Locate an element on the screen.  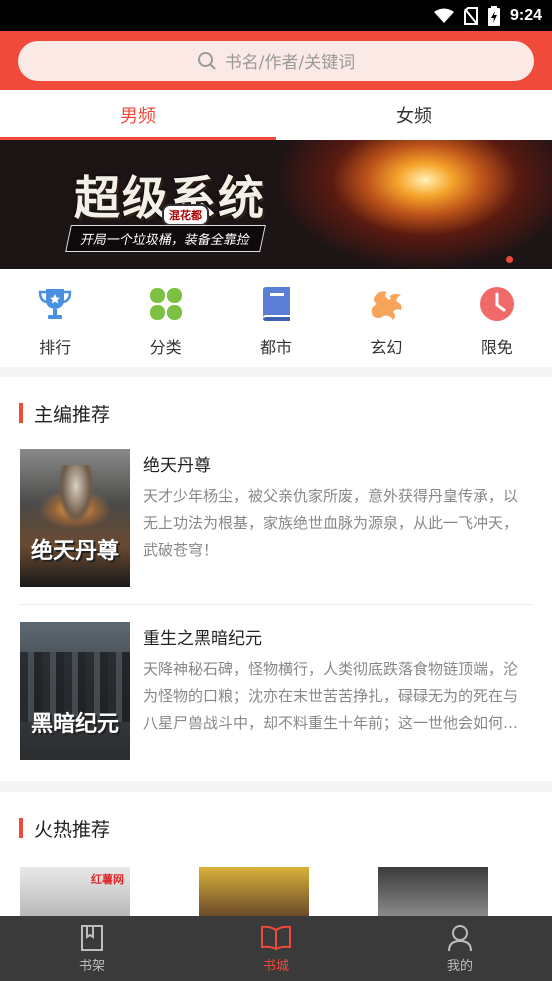
category-ranking-label: 排行 is located at coordinates (55, 347).